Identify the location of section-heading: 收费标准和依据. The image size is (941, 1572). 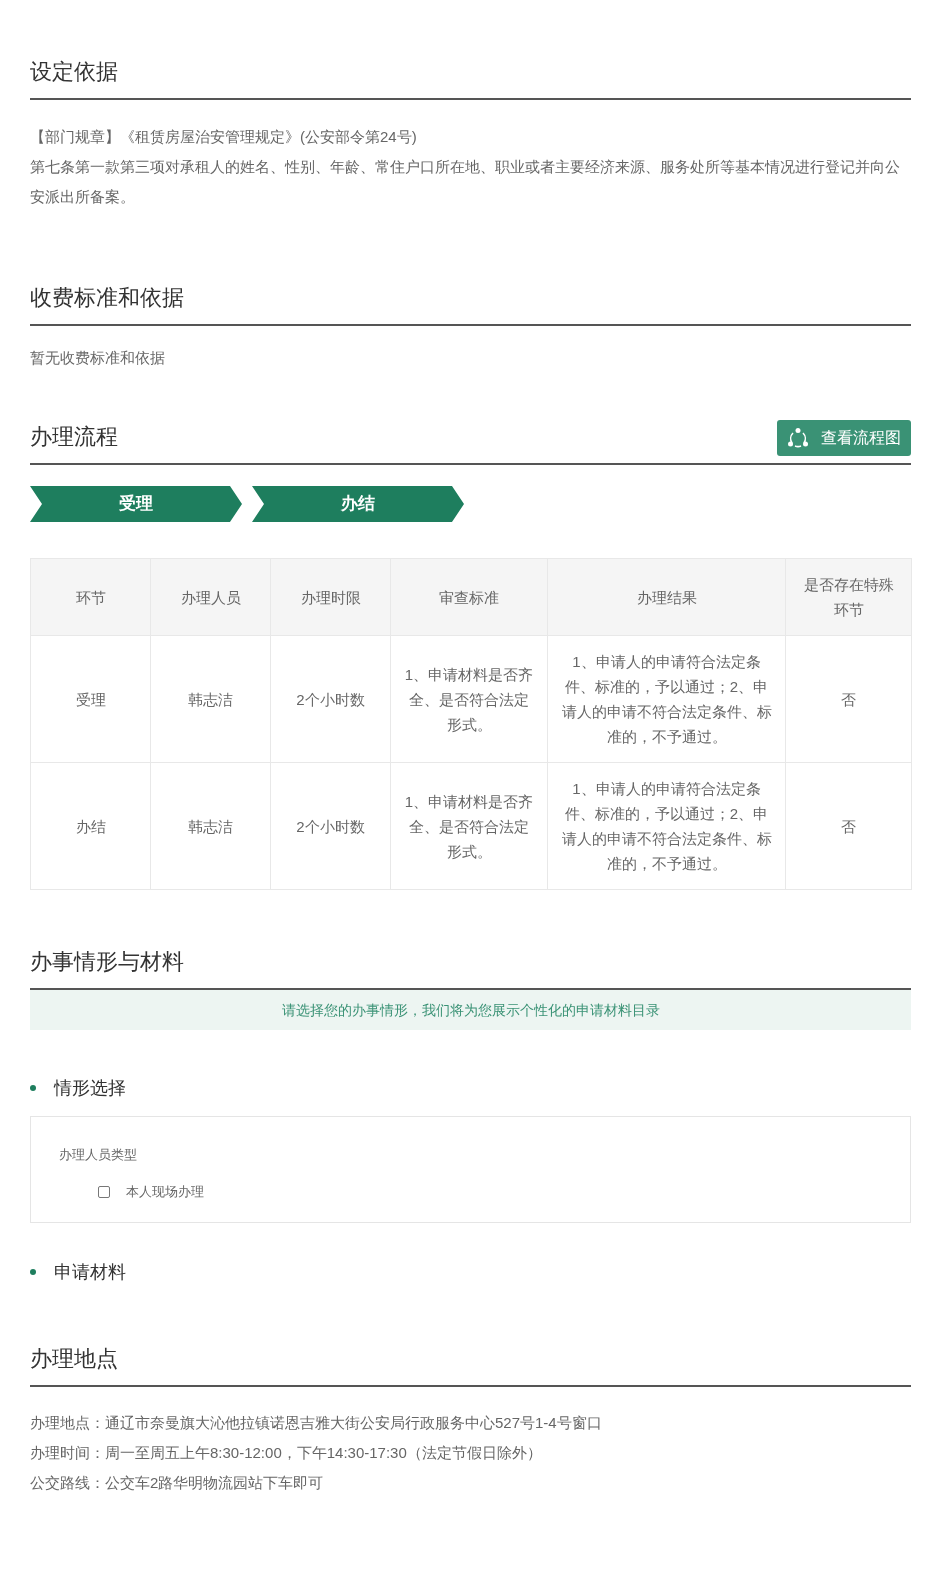
(107, 298).